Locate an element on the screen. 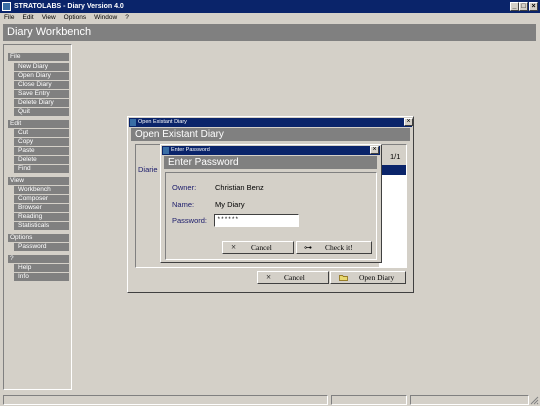 This screenshot has height=406, width=540. menu-window: Window is located at coordinates (105, 17).